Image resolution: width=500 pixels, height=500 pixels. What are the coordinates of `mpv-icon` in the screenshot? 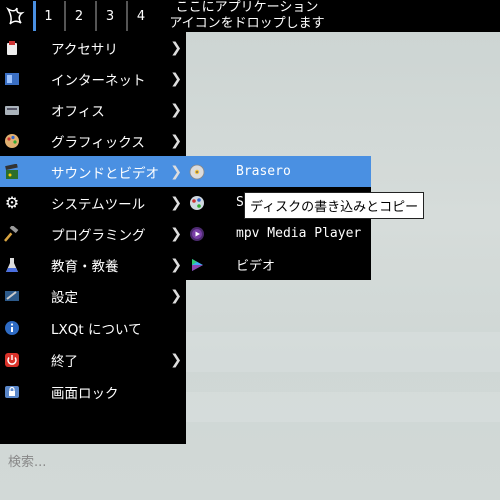 It's located at (197, 234).